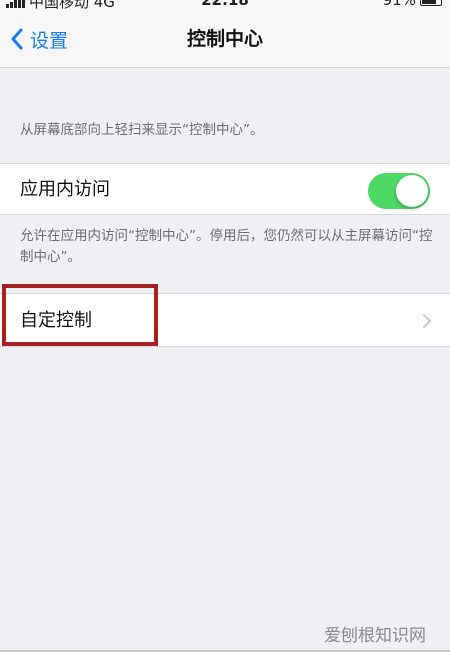 Image resolution: width=450 pixels, height=652 pixels. I want to click on battery-percent: 91%, so click(399, 4).